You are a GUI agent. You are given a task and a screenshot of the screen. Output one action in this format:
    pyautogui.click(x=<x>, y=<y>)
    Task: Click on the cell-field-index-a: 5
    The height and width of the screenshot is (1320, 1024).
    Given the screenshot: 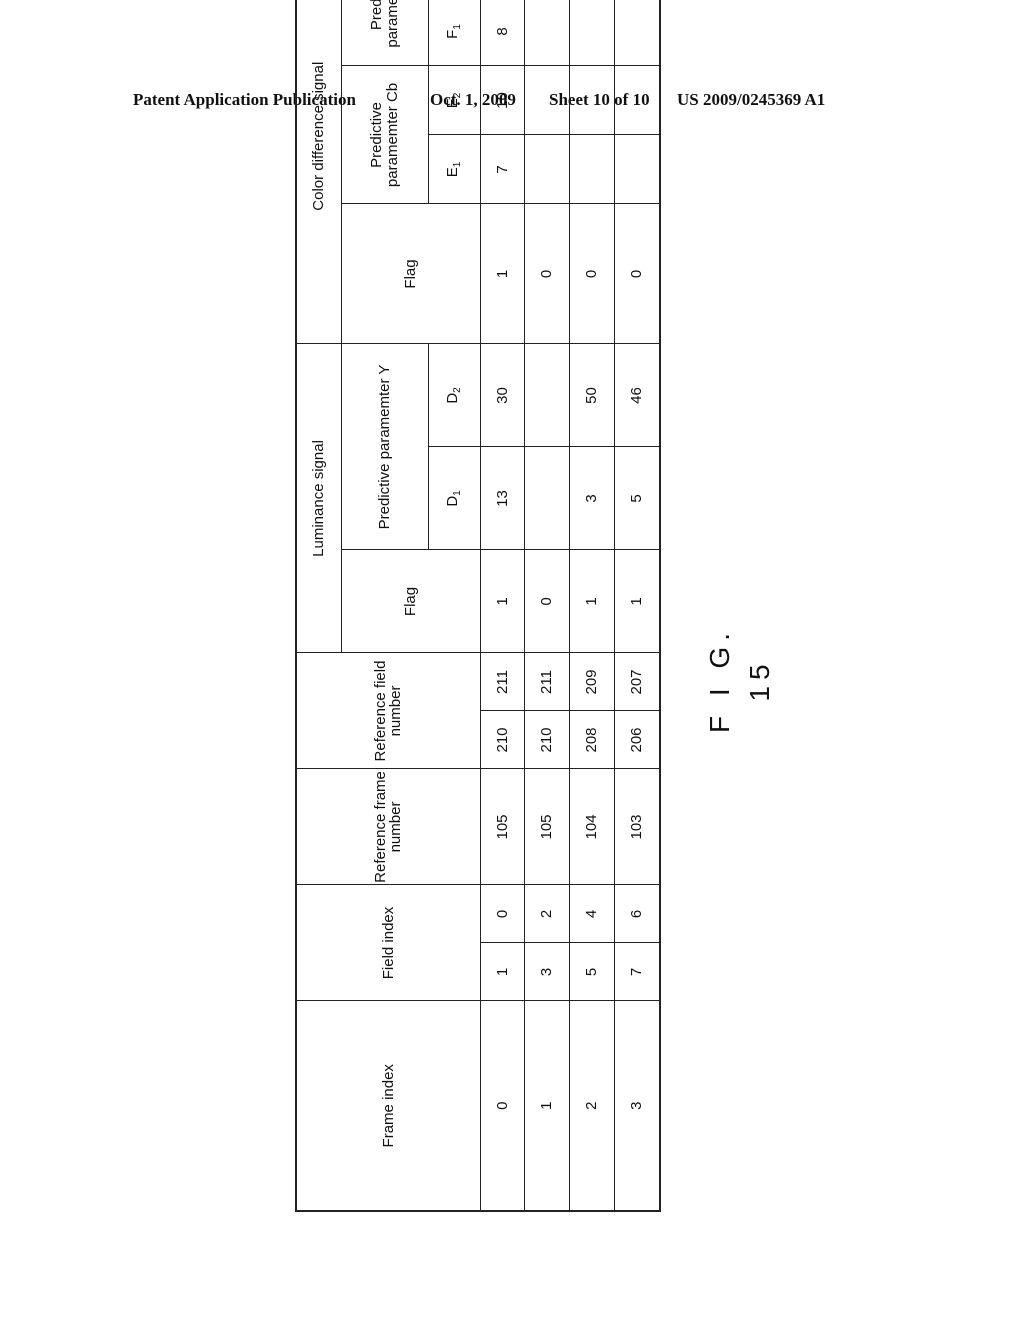 What is the action you would take?
    pyautogui.click(x=592, y=972)
    